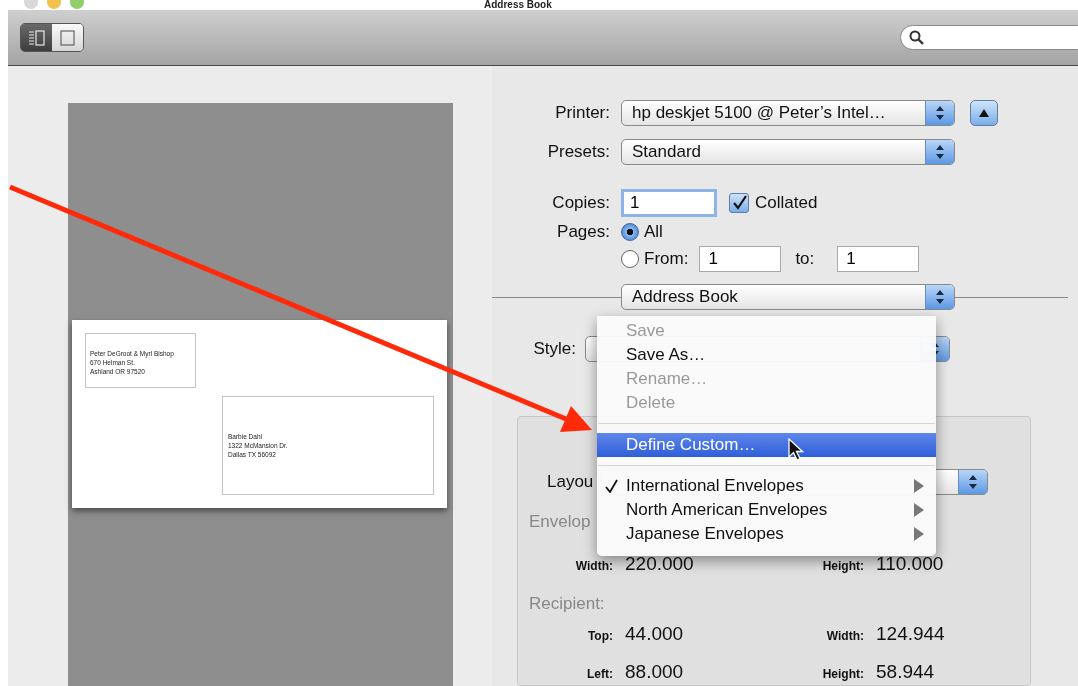  What do you see at coordinates (910, 564) in the screenshot?
I see `field-value: 110.000` at bounding box center [910, 564].